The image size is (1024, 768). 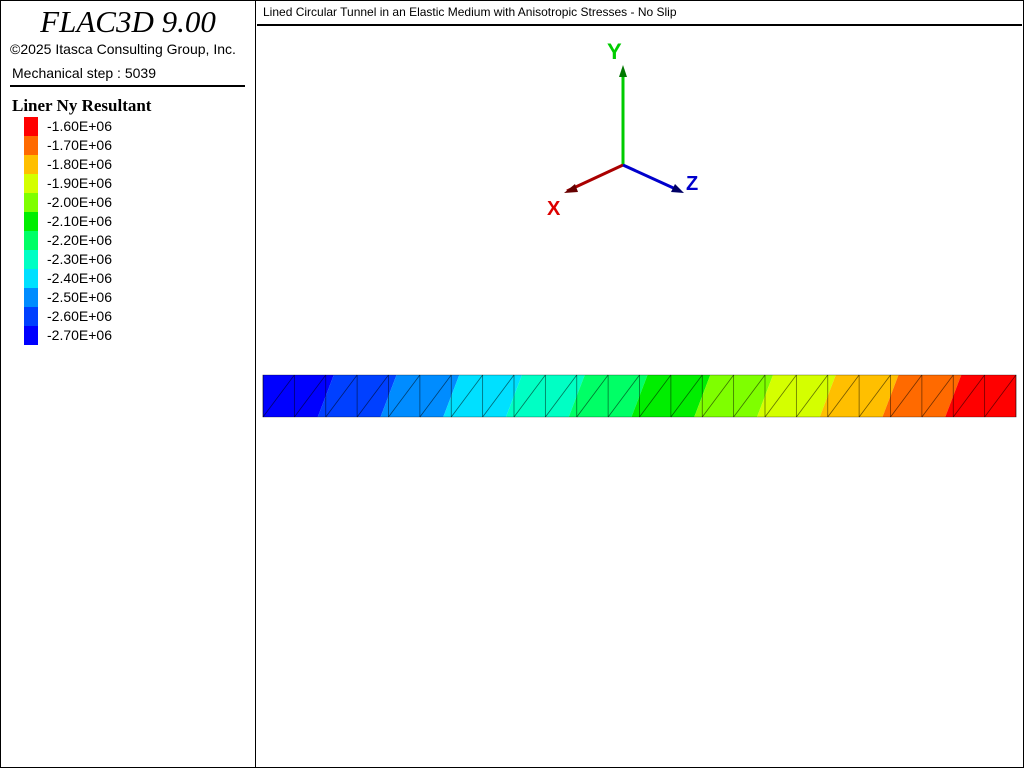 I want to click on liner-structure, so click(x=639, y=396).